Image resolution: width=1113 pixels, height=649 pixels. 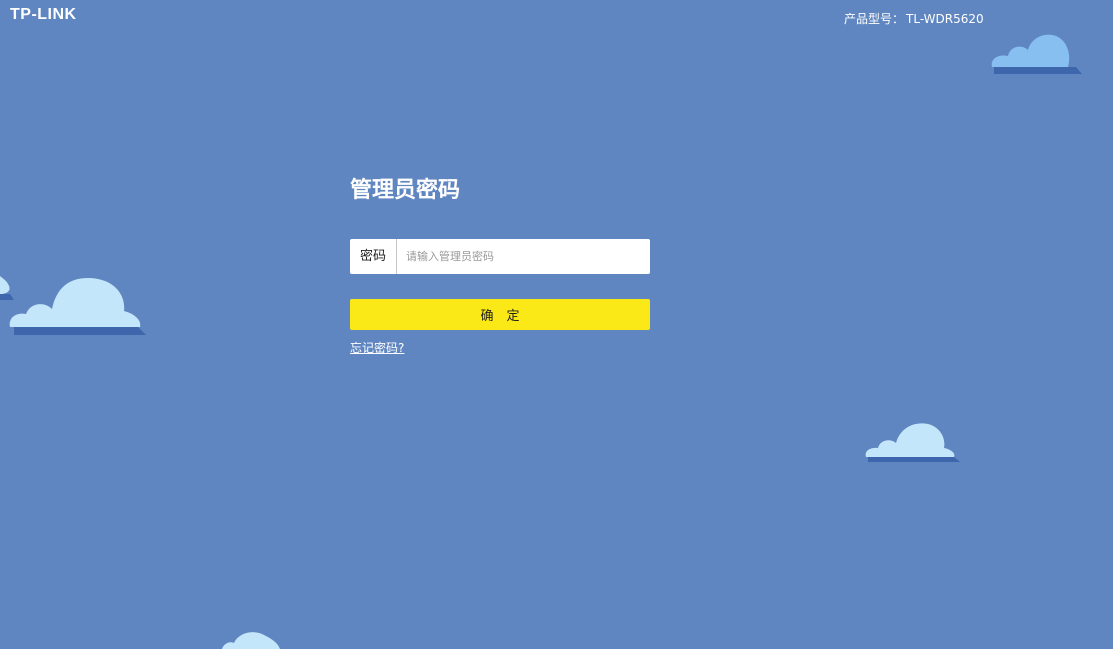 What do you see at coordinates (500, 314) in the screenshot?
I see `confirm-button: 确 定` at bounding box center [500, 314].